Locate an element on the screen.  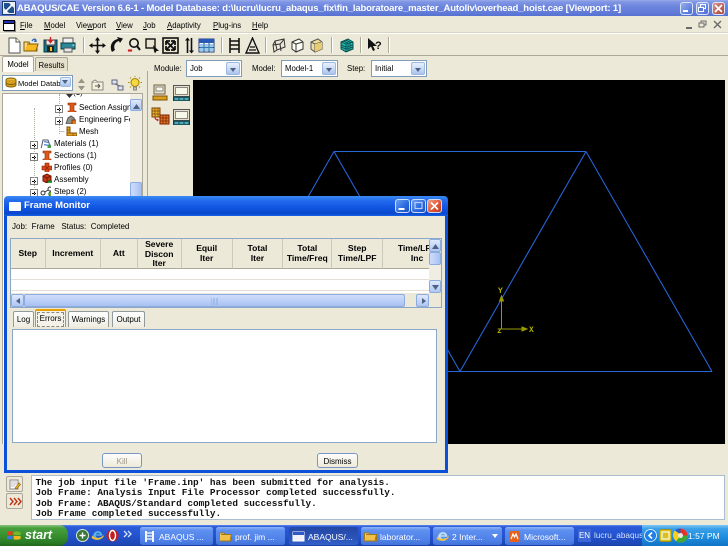
svg-text: Y is located at coordinates (500, 291).